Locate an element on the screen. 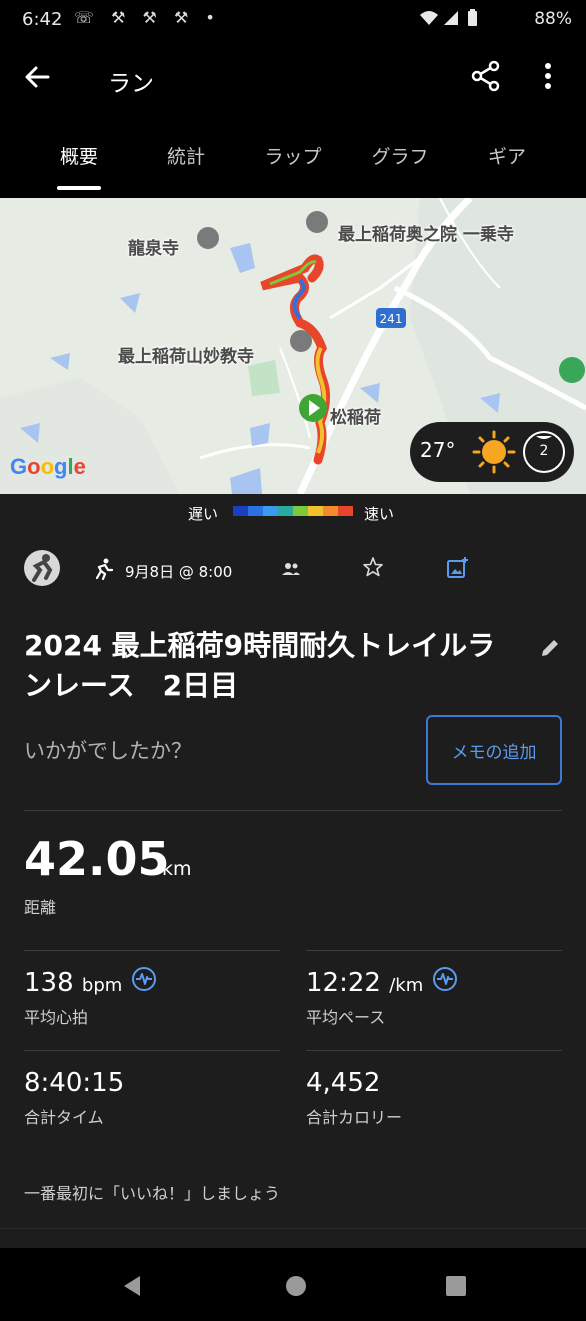  battery-percent: 88% is located at coordinates (553, 19).